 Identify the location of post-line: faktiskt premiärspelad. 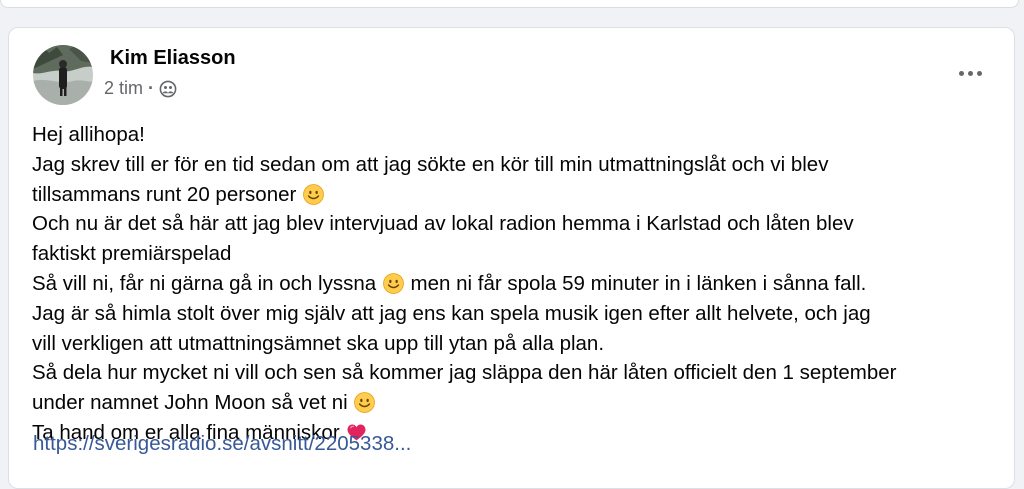
(132, 254).